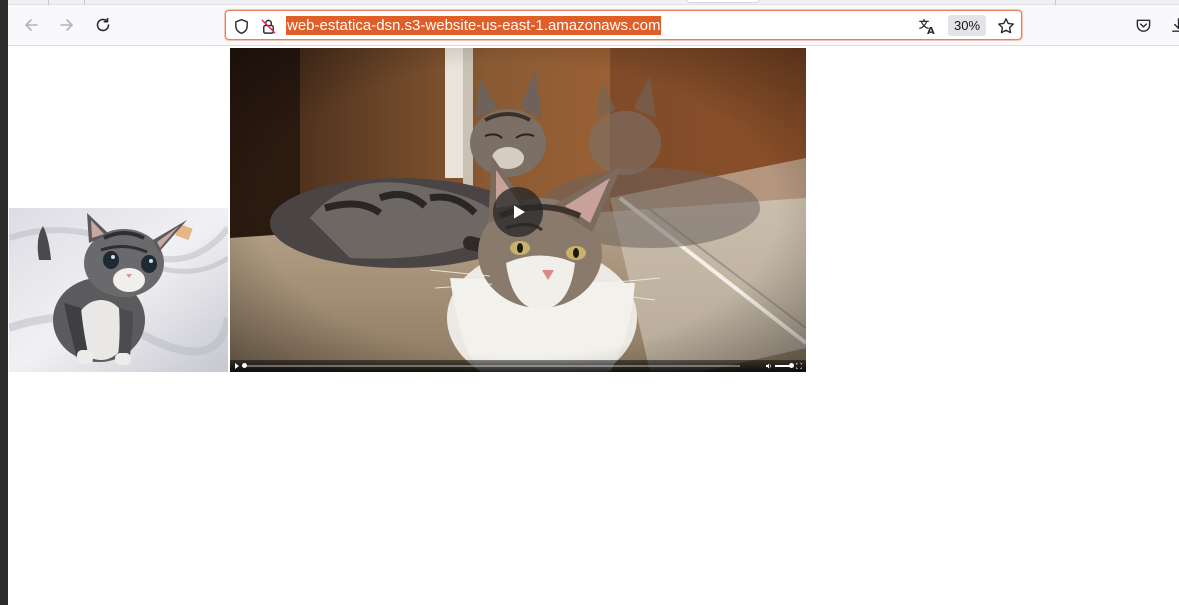 The image size is (1179, 605). I want to click on translate-icon: 文A, so click(928, 26).